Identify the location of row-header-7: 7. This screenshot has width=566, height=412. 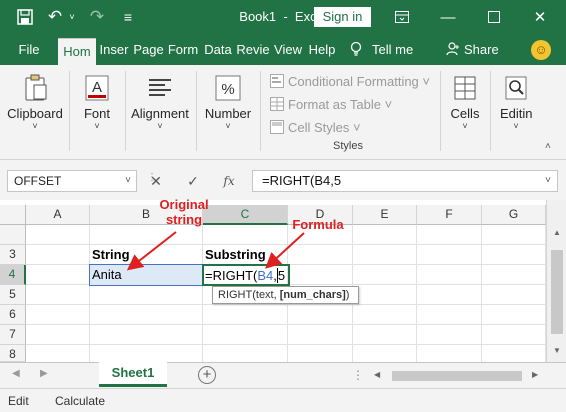
(13, 335).